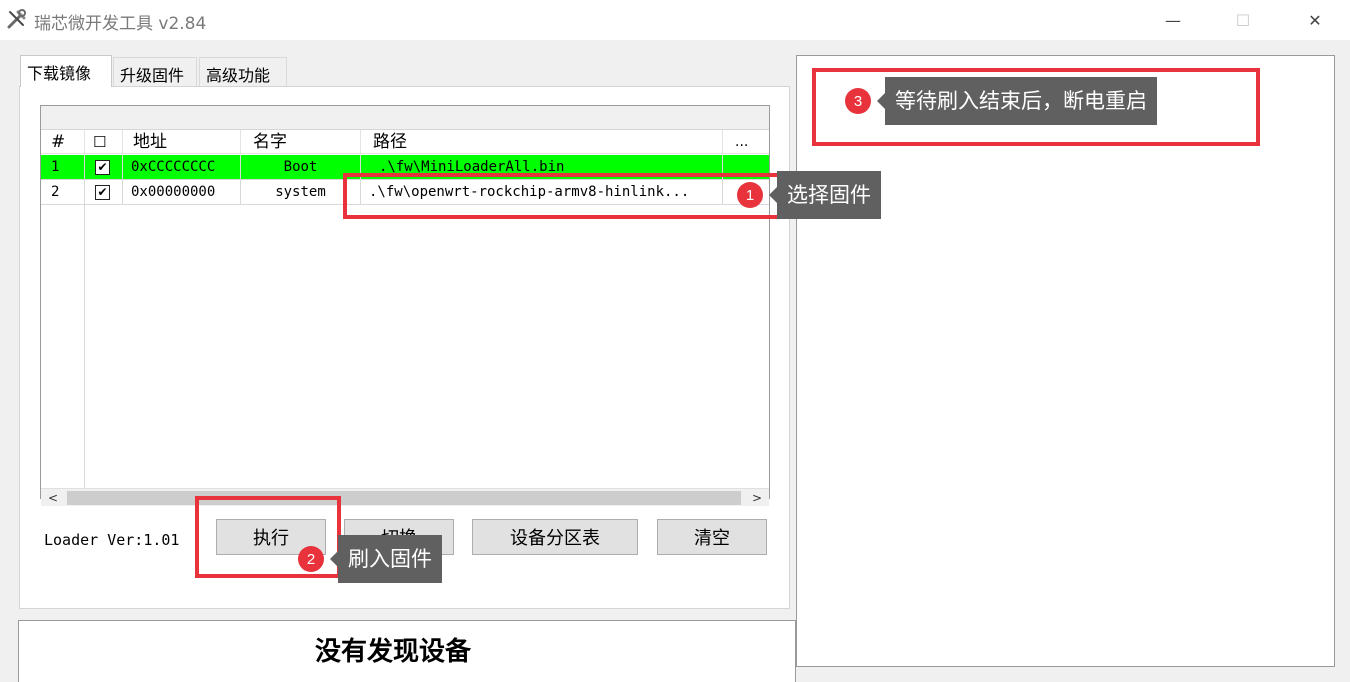  I want to click on scroll-left-icon: <, so click(53, 498).